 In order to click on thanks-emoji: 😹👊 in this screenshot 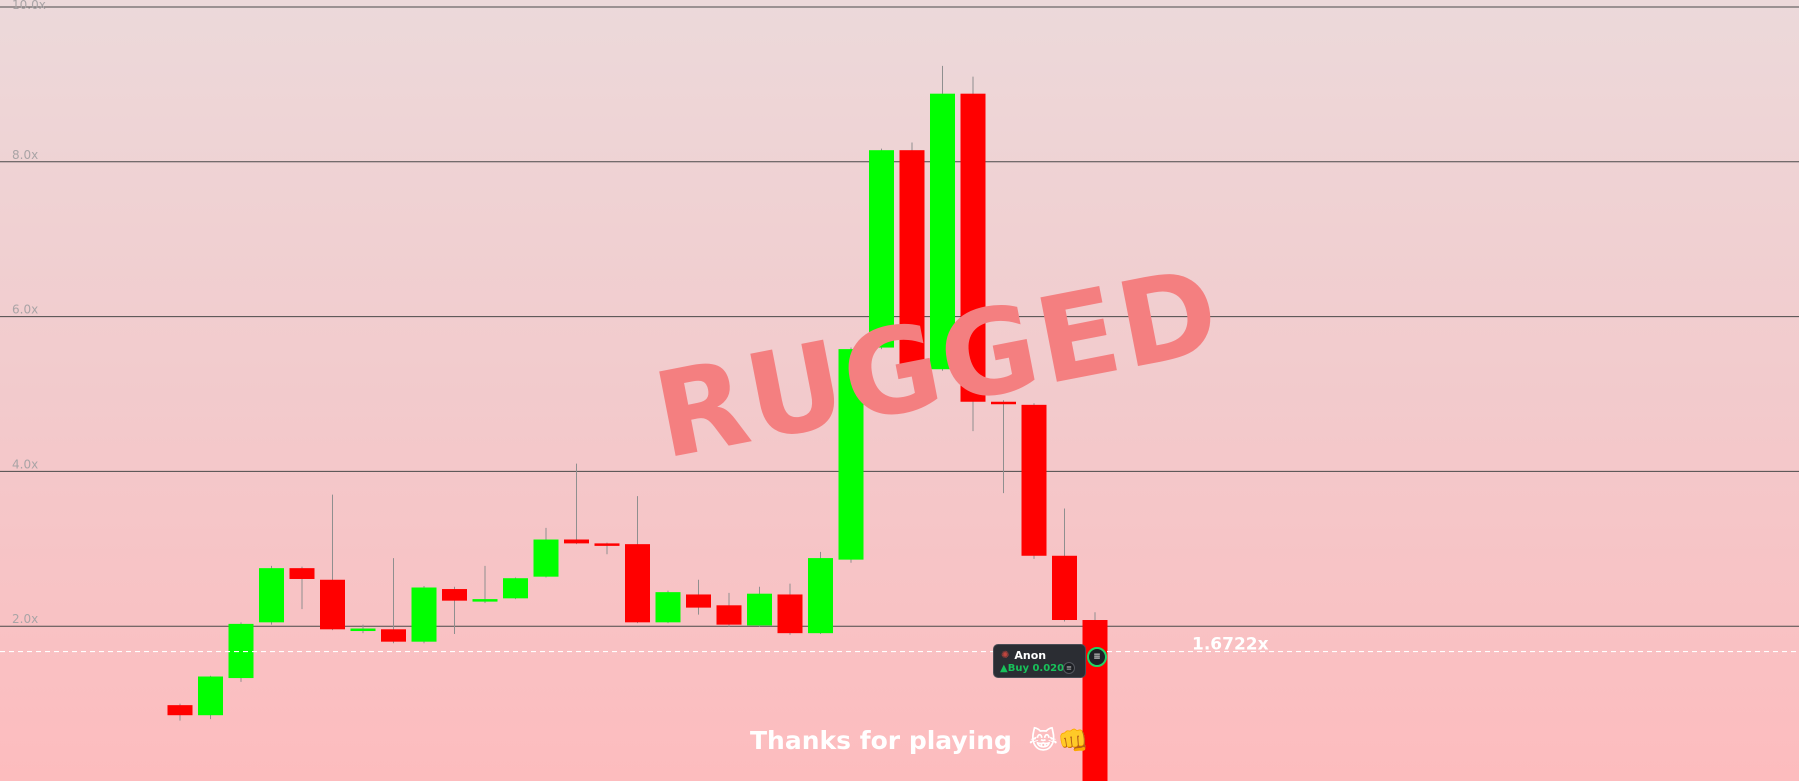, I will do `click(1059, 740)`.